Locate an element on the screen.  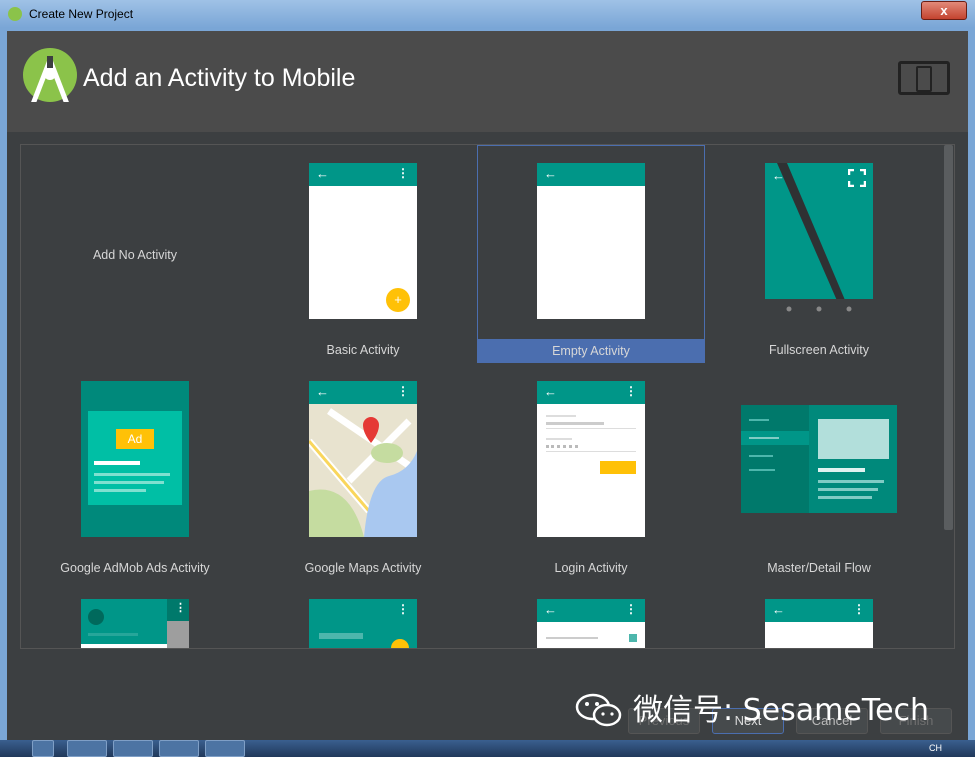
android-studio-icon is located at coordinates (15, 14).